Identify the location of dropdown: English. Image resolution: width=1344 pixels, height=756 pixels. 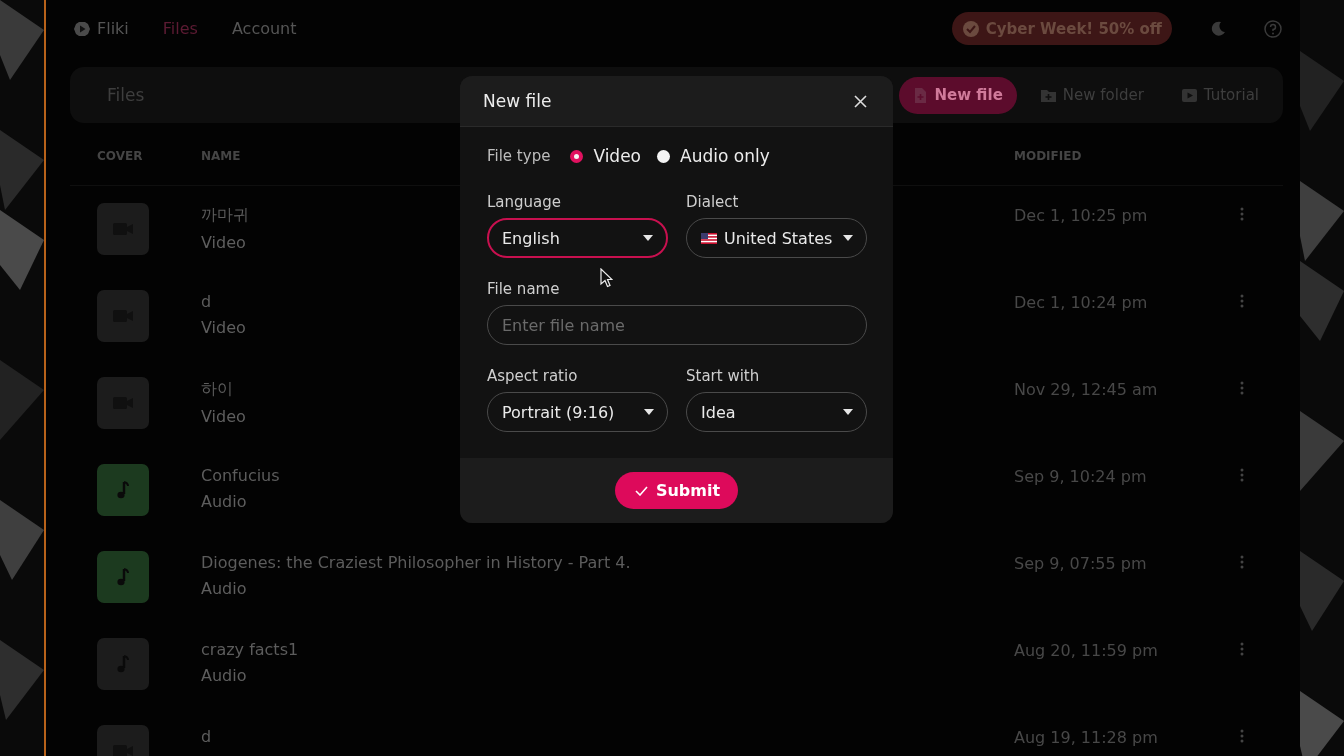
(577, 238).